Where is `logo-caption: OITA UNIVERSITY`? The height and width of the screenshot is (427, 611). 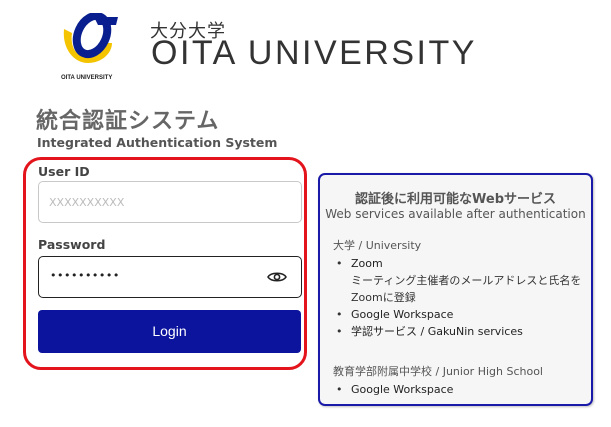 logo-caption: OITA UNIVERSITY is located at coordinates (87, 78).